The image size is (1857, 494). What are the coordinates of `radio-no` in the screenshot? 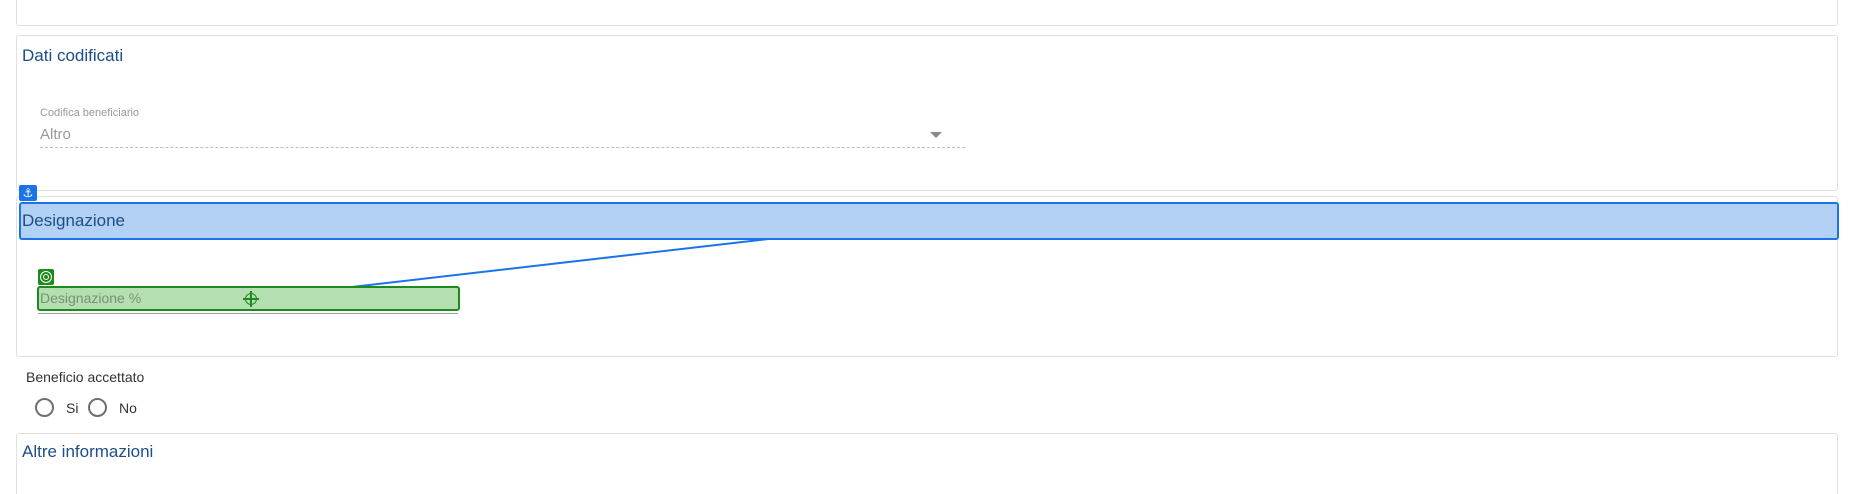 It's located at (97, 407).